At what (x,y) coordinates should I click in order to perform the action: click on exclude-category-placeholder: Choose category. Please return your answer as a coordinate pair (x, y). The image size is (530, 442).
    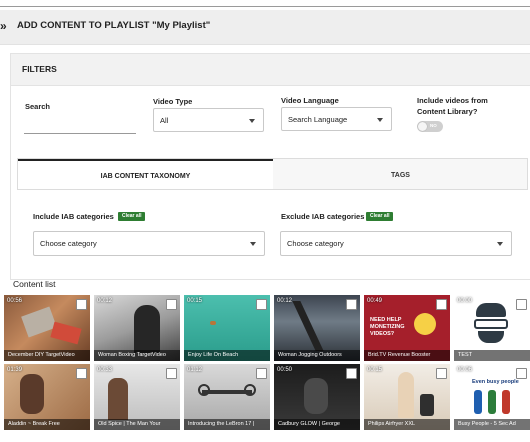
    Looking at the image, I should click on (315, 243).